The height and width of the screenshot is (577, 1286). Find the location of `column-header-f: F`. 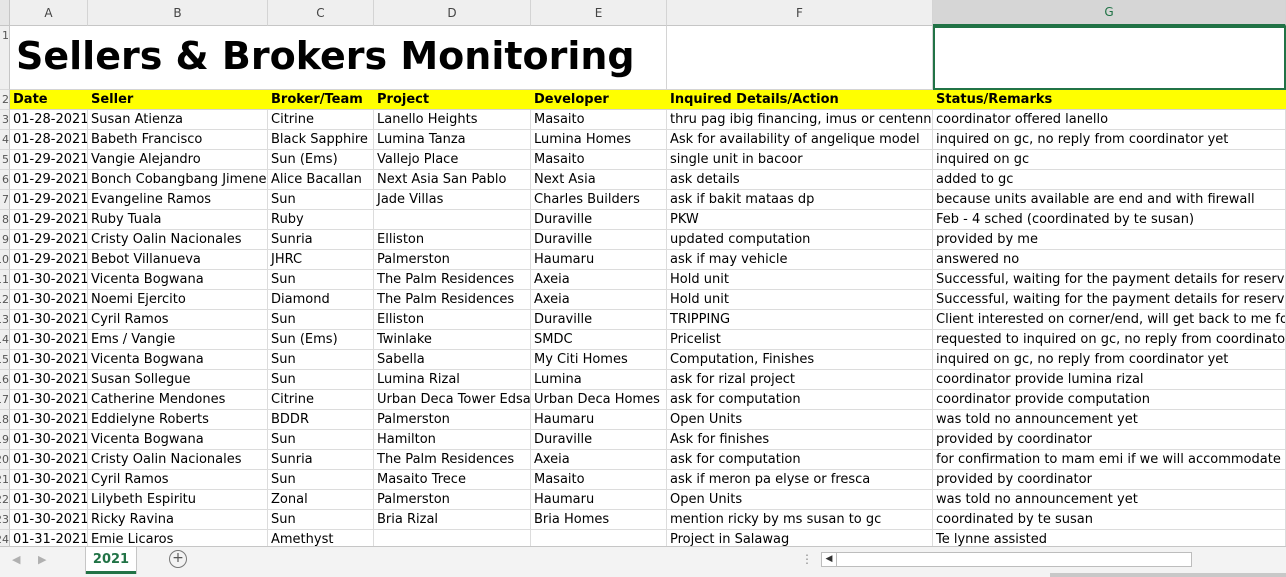

column-header-f: F is located at coordinates (800, 13).